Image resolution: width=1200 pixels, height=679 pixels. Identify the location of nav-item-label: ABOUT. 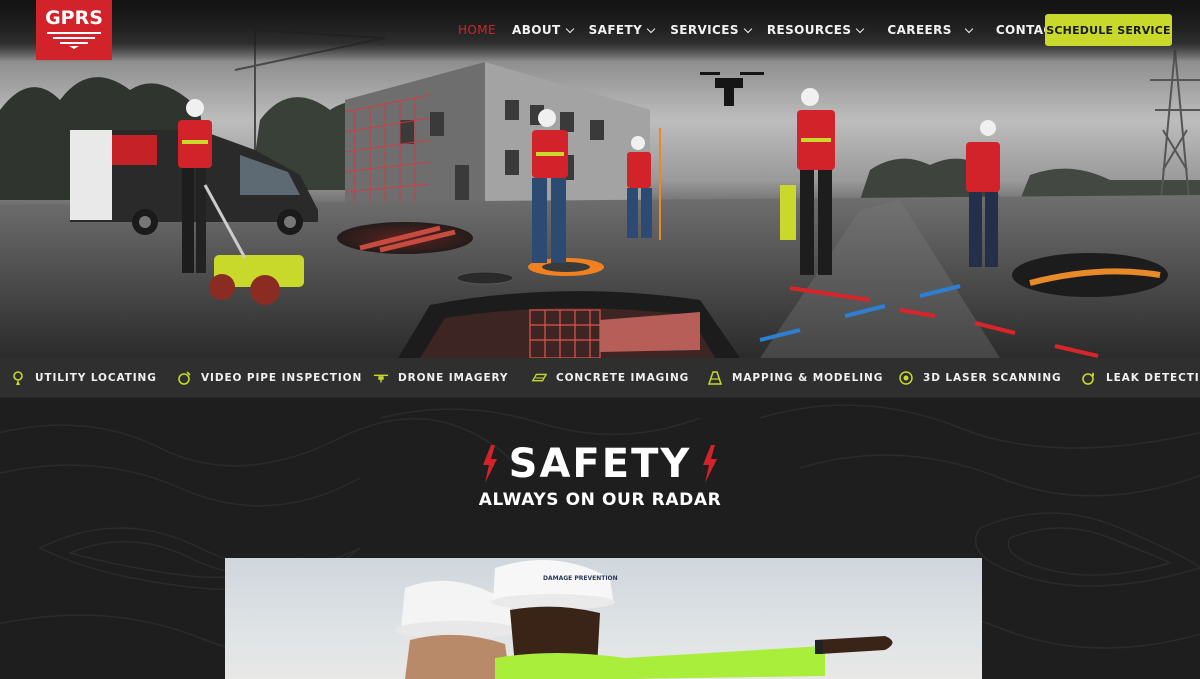
(536, 30).